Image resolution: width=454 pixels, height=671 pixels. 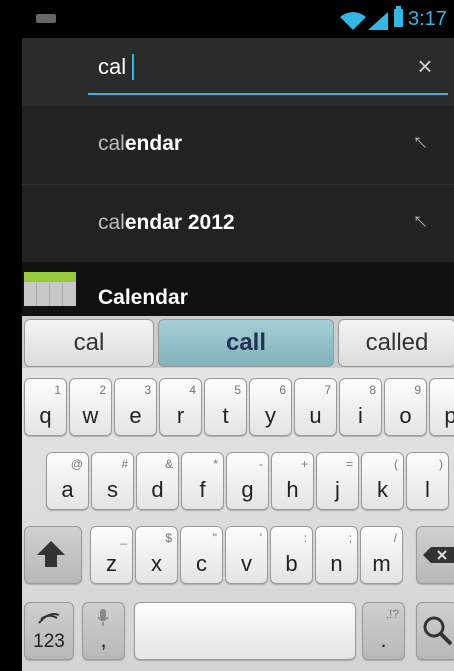 I want to click on app-label: Calendar, so click(x=143, y=297).